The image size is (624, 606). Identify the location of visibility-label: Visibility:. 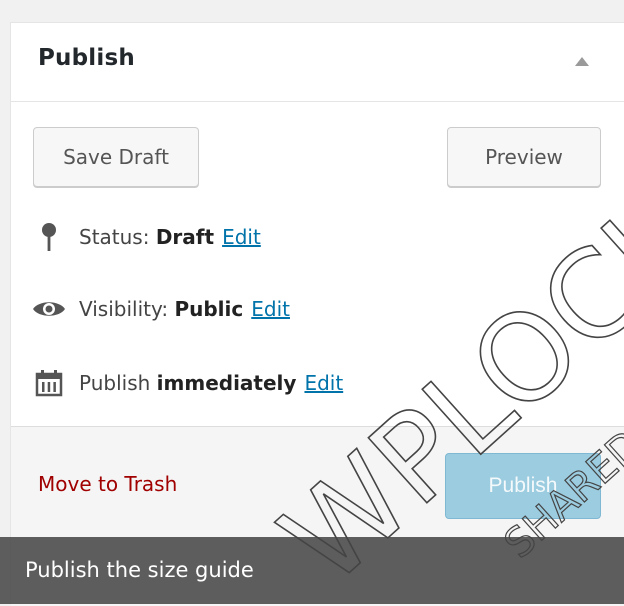
(124, 309).